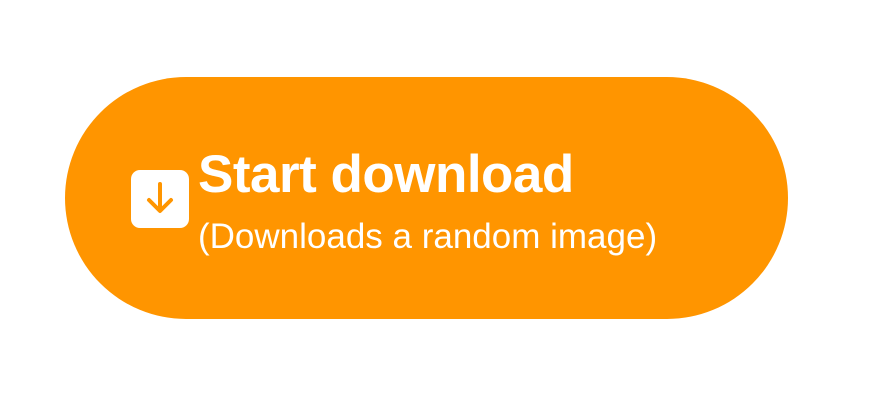  Describe the element at coordinates (428, 236) in the screenshot. I see `button-subtitle: (Downloads a random image)` at that location.